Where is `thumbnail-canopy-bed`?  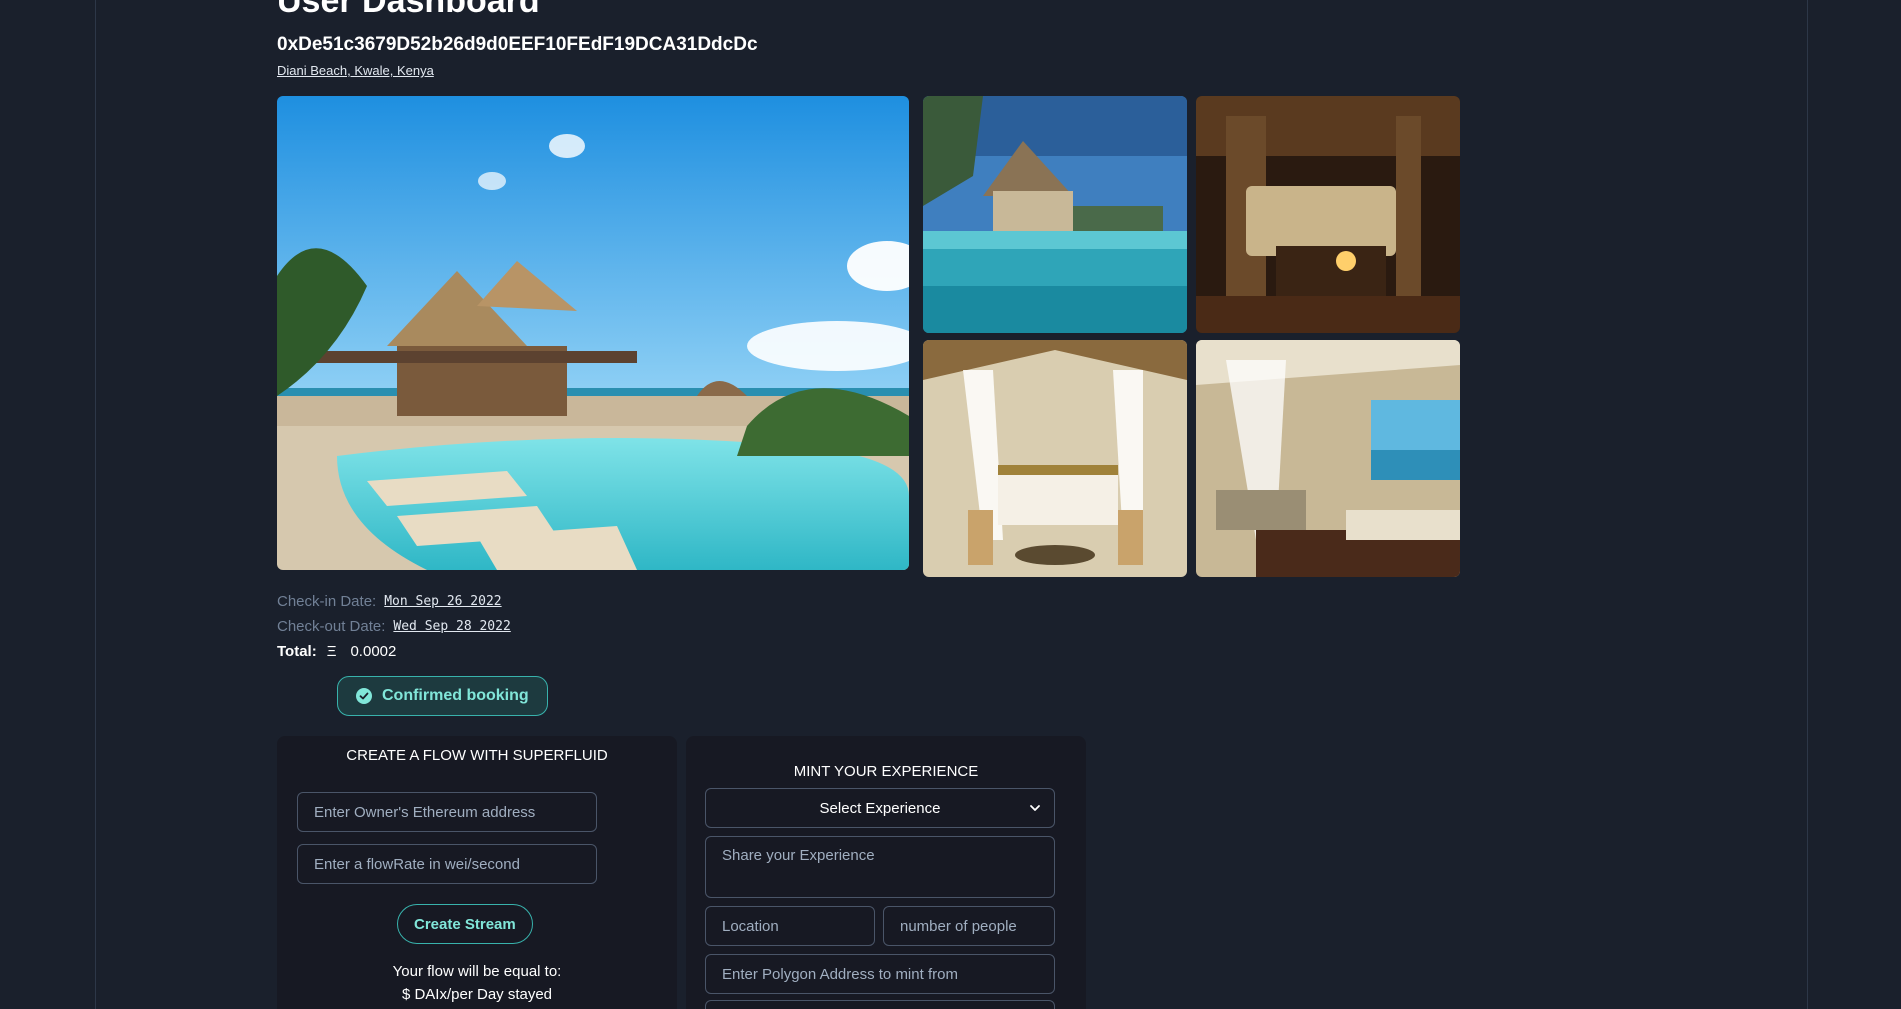
thumbnail-canopy-bed is located at coordinates (1055, 458).